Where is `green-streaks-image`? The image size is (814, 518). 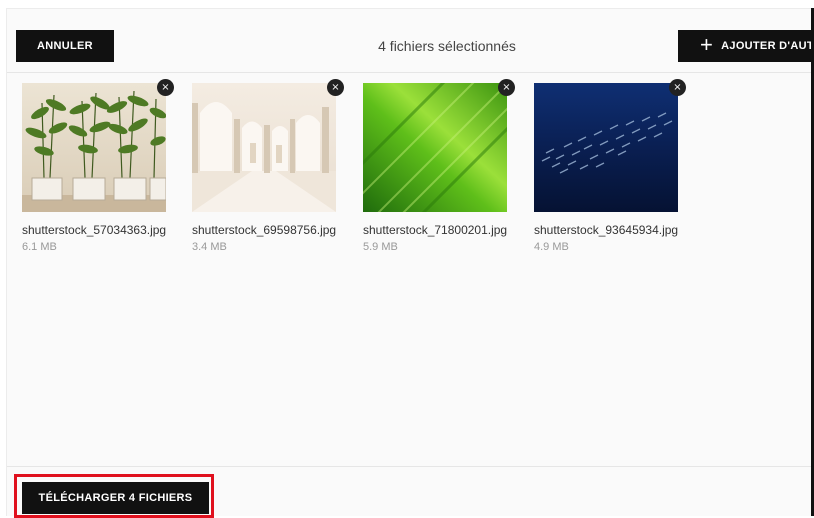 green-streaks-image is located at coordinates (435, 147).